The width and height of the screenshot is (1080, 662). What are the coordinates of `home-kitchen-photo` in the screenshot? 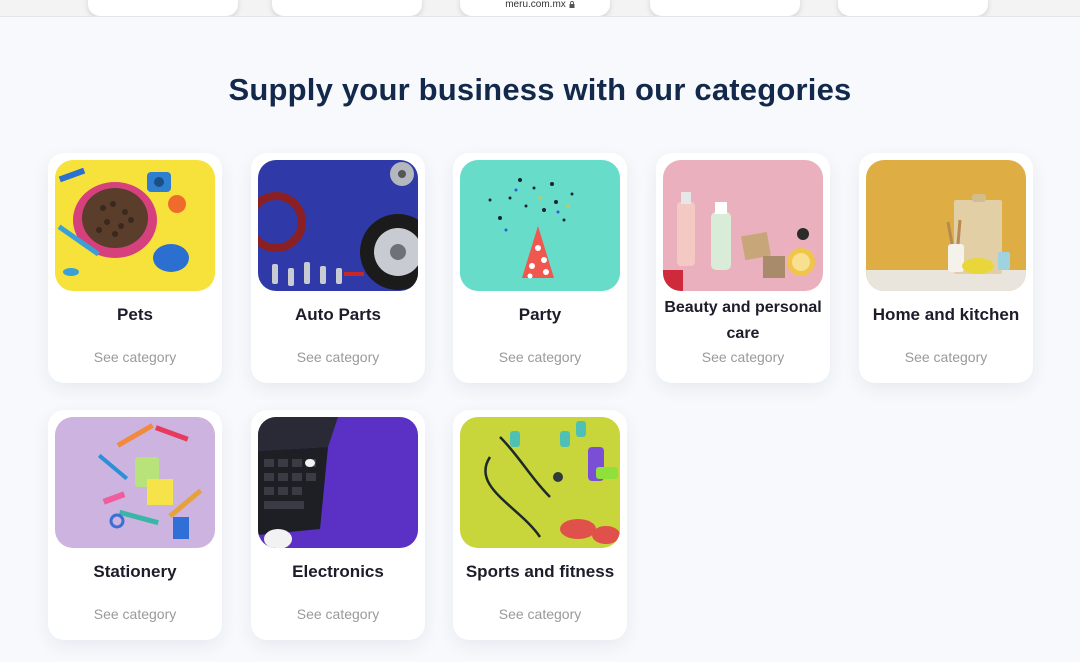 It's located at (946, 225).